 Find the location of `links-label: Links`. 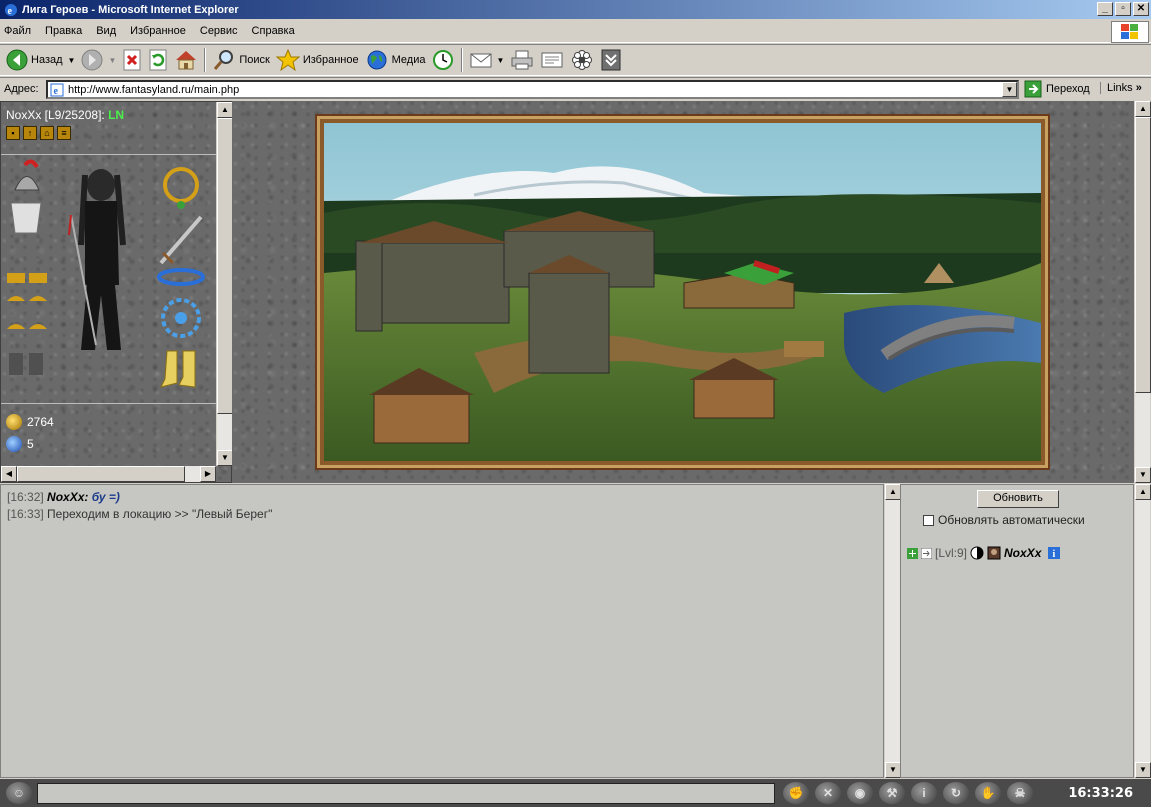

links-label: Links is located at coordinates (1120, 88).